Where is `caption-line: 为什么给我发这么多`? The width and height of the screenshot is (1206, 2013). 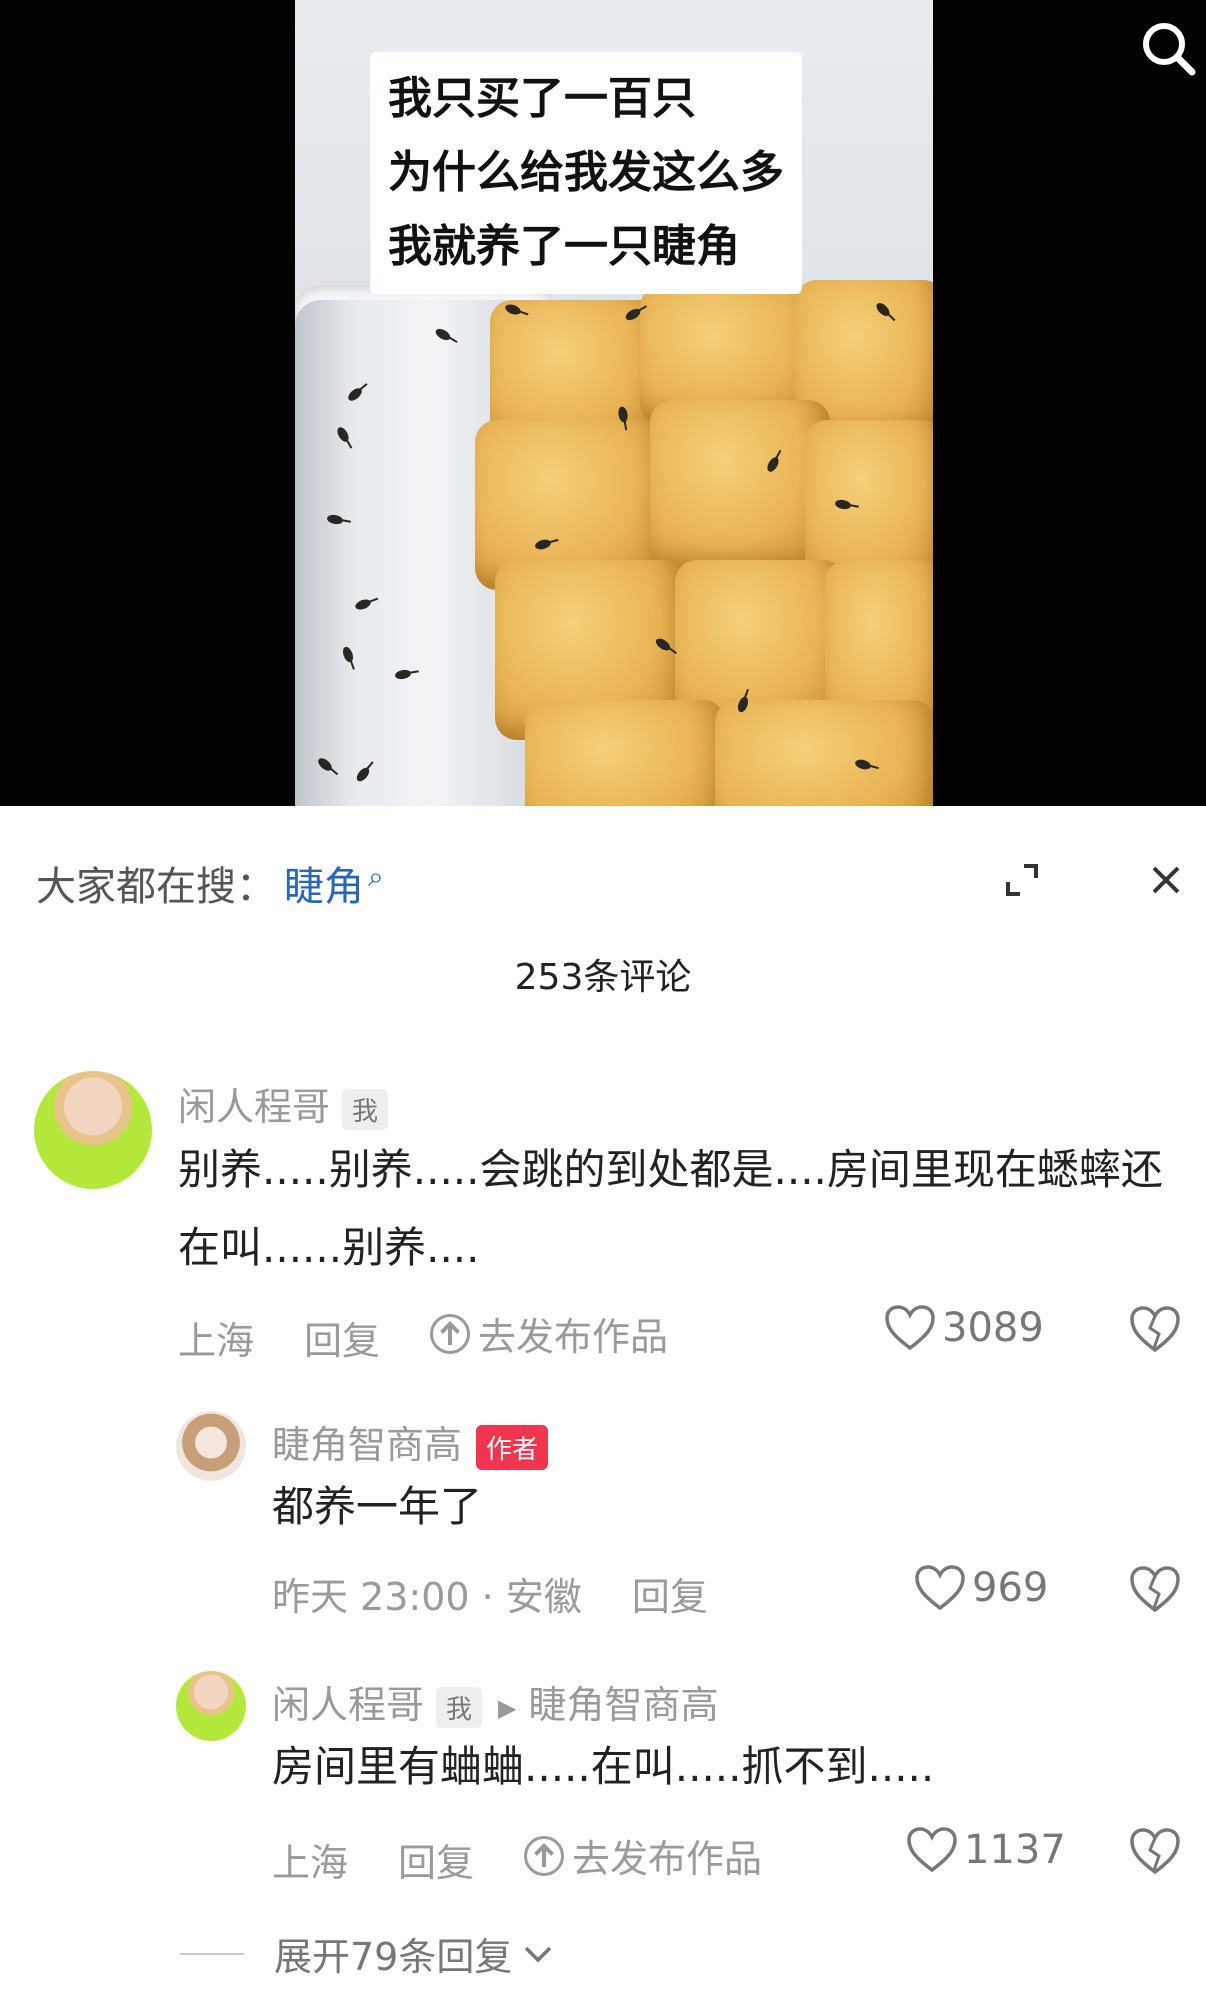 caption-line: 为什么给我发这么多 is located at coordinates (586, 172).